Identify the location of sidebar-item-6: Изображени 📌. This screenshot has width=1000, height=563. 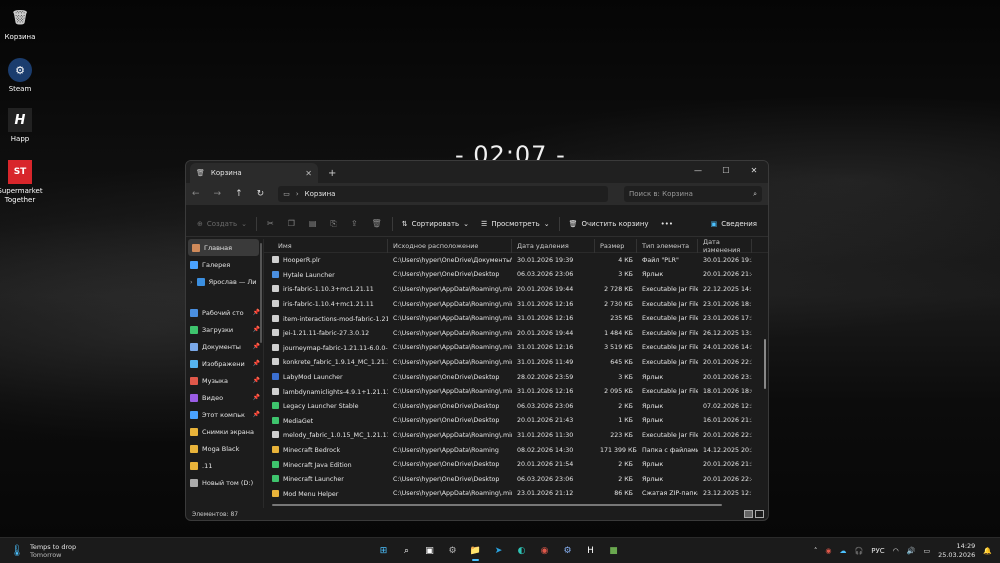
(224, 363).